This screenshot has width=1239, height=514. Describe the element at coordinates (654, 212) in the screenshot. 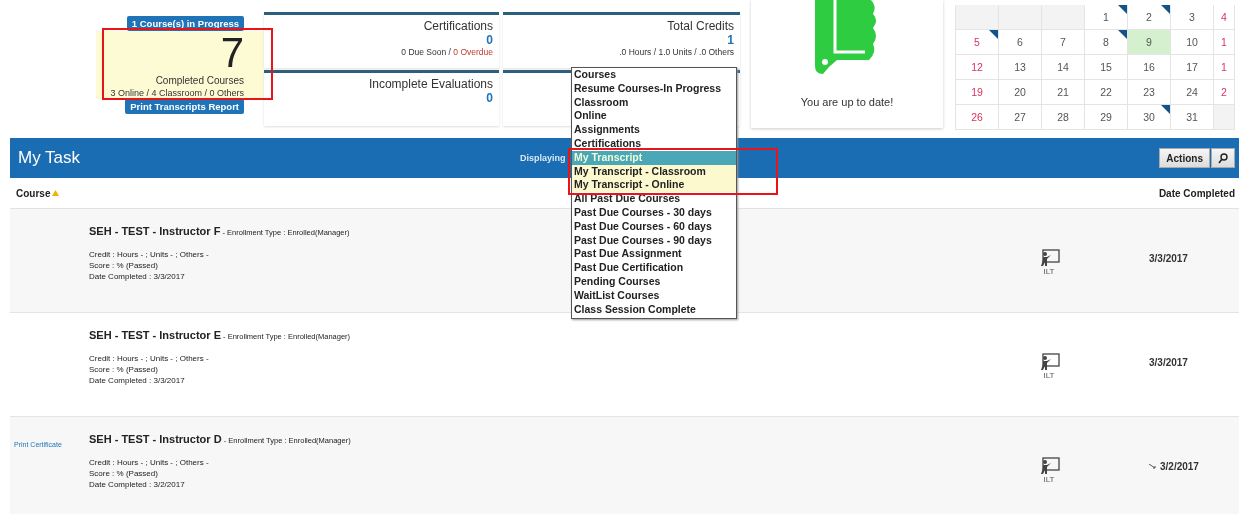

I see `dropdown-option: Past Due Courses - 30 days` at that location.